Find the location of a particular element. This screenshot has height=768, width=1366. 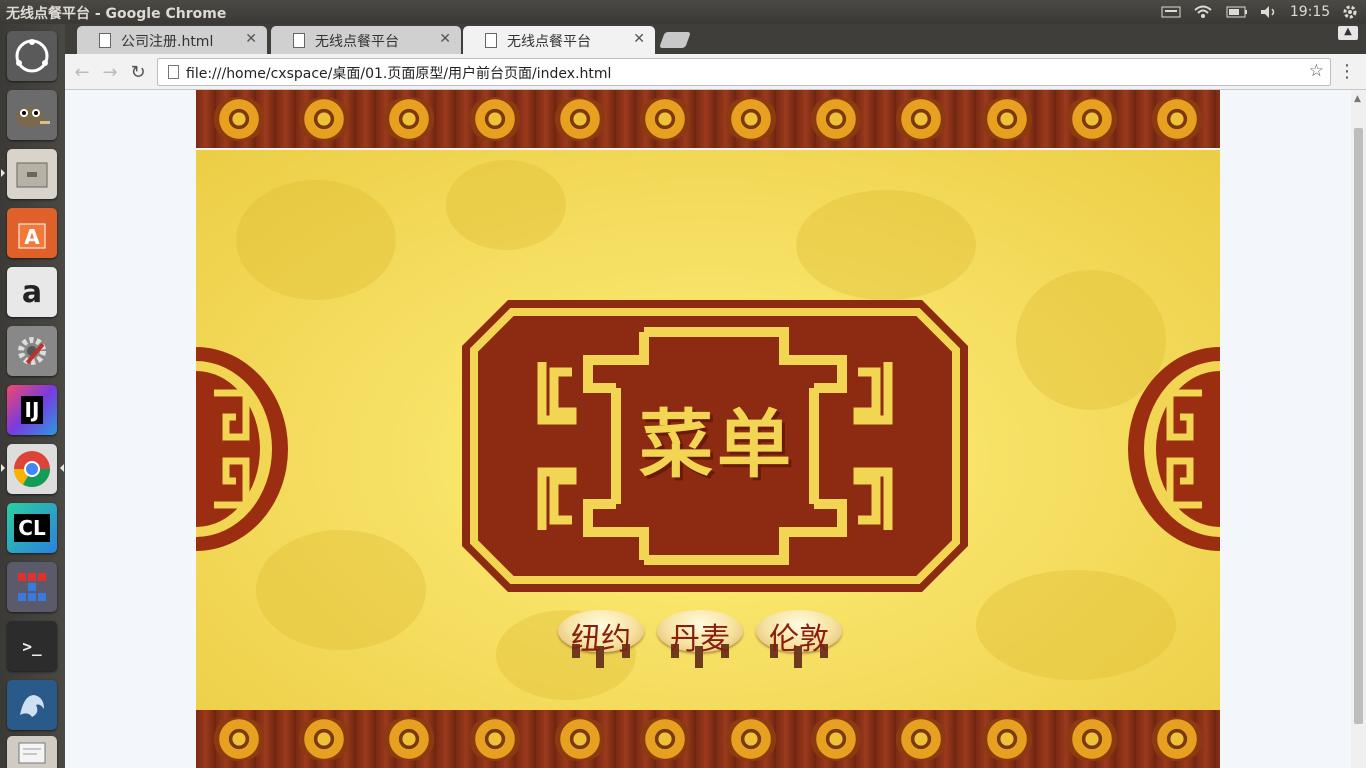

newyork-button-label: 纽约 is located at coordinates (601, 639).